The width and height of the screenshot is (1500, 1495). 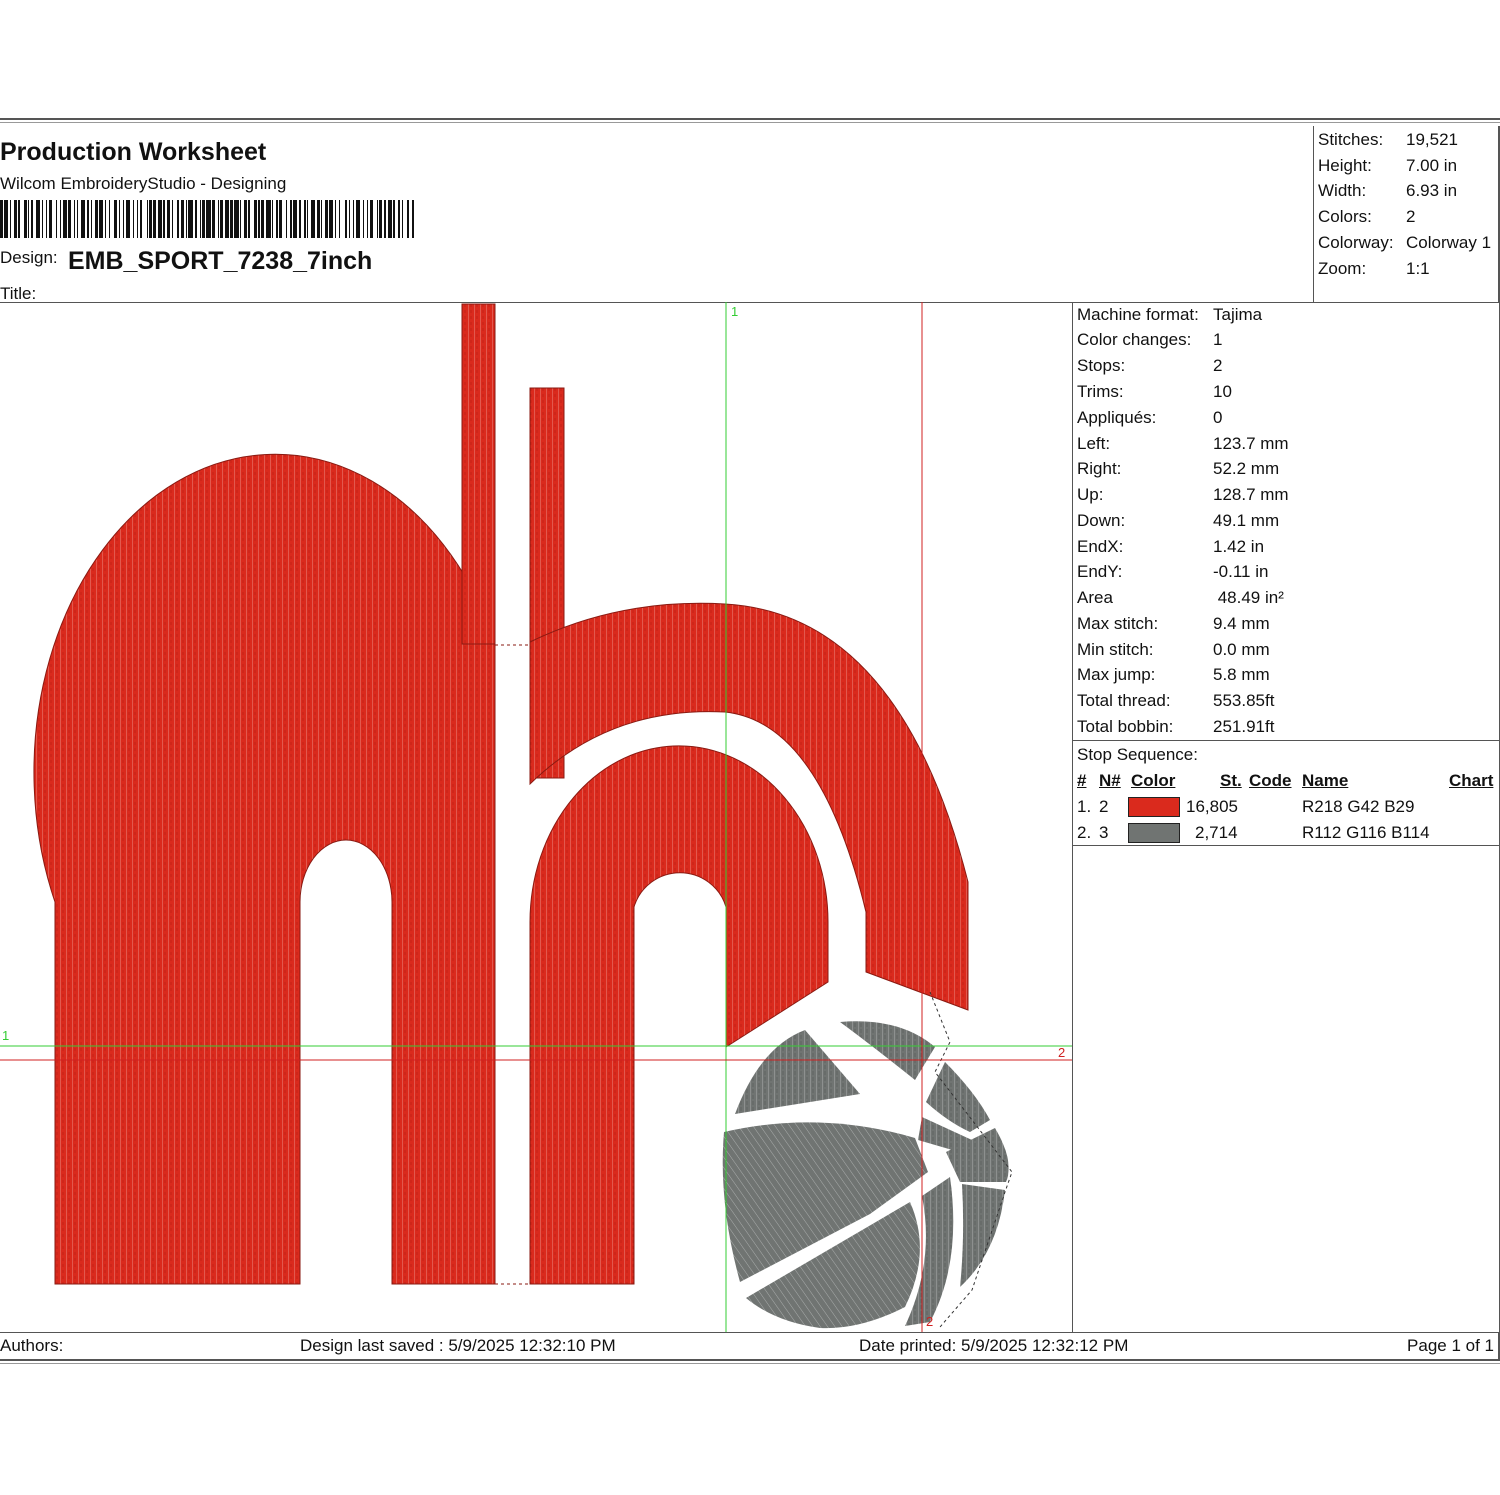 What do you see at coordinates (1241, 623) in the screenshot?
I see `info-value: 9.4 mm` at bounding box center [1241, 623].